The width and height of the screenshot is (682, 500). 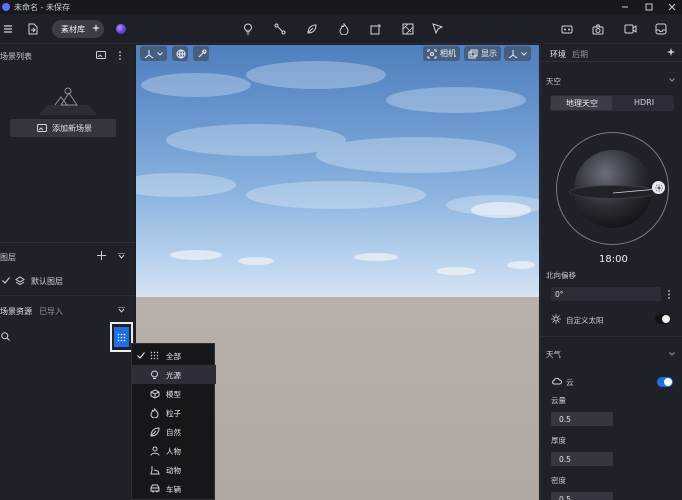 What do you see at coordinates (155, 375) in the screenshot?
I see `bulb-icon` at bounding box center [155, 375].